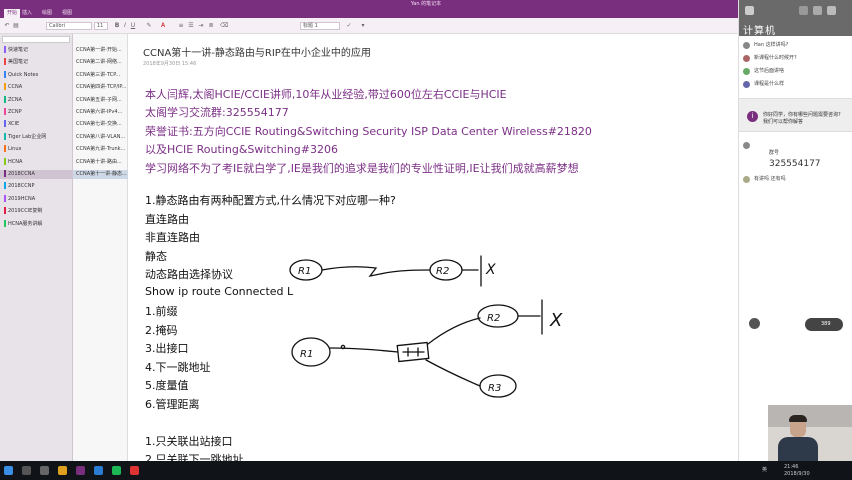 The width and height of the screenshot is (852, 480). What do you see at coordinates (490, 270) in the screenshot?
I see `sketch-label: X` at bounding box center [490, 270].